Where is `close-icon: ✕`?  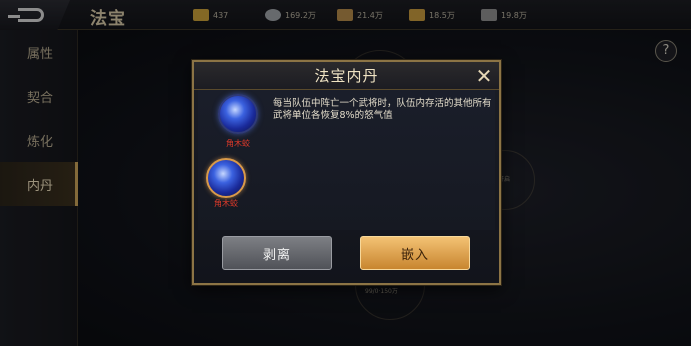 close-icon: ✕ is located at coordinates (484, 76).